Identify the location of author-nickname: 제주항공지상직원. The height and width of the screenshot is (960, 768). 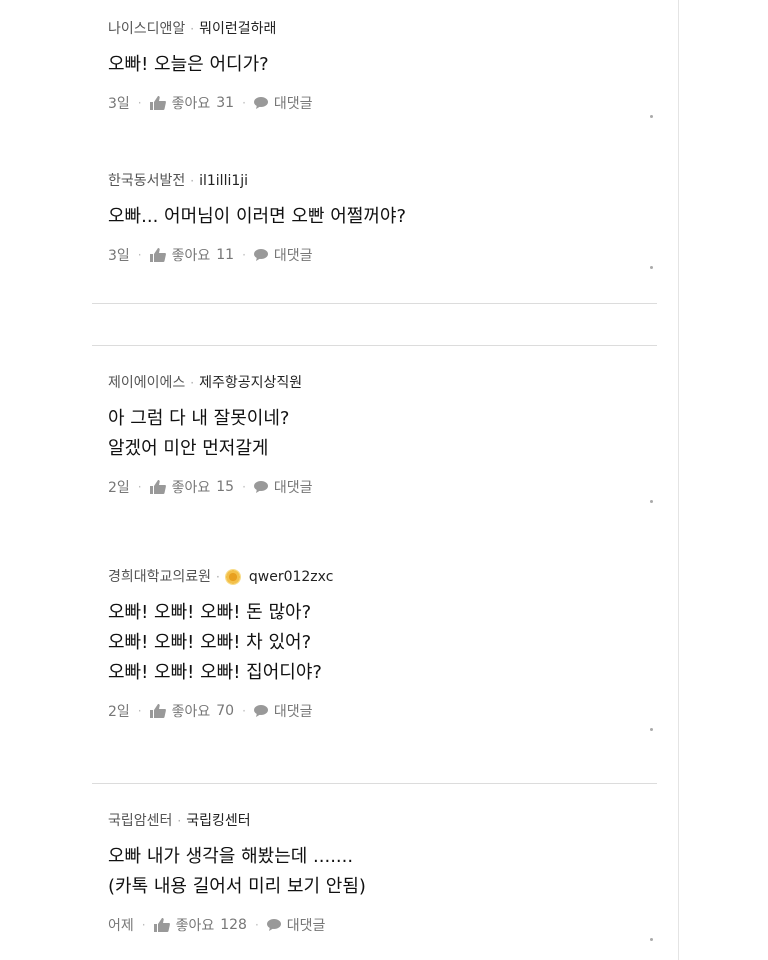
(250, 383).